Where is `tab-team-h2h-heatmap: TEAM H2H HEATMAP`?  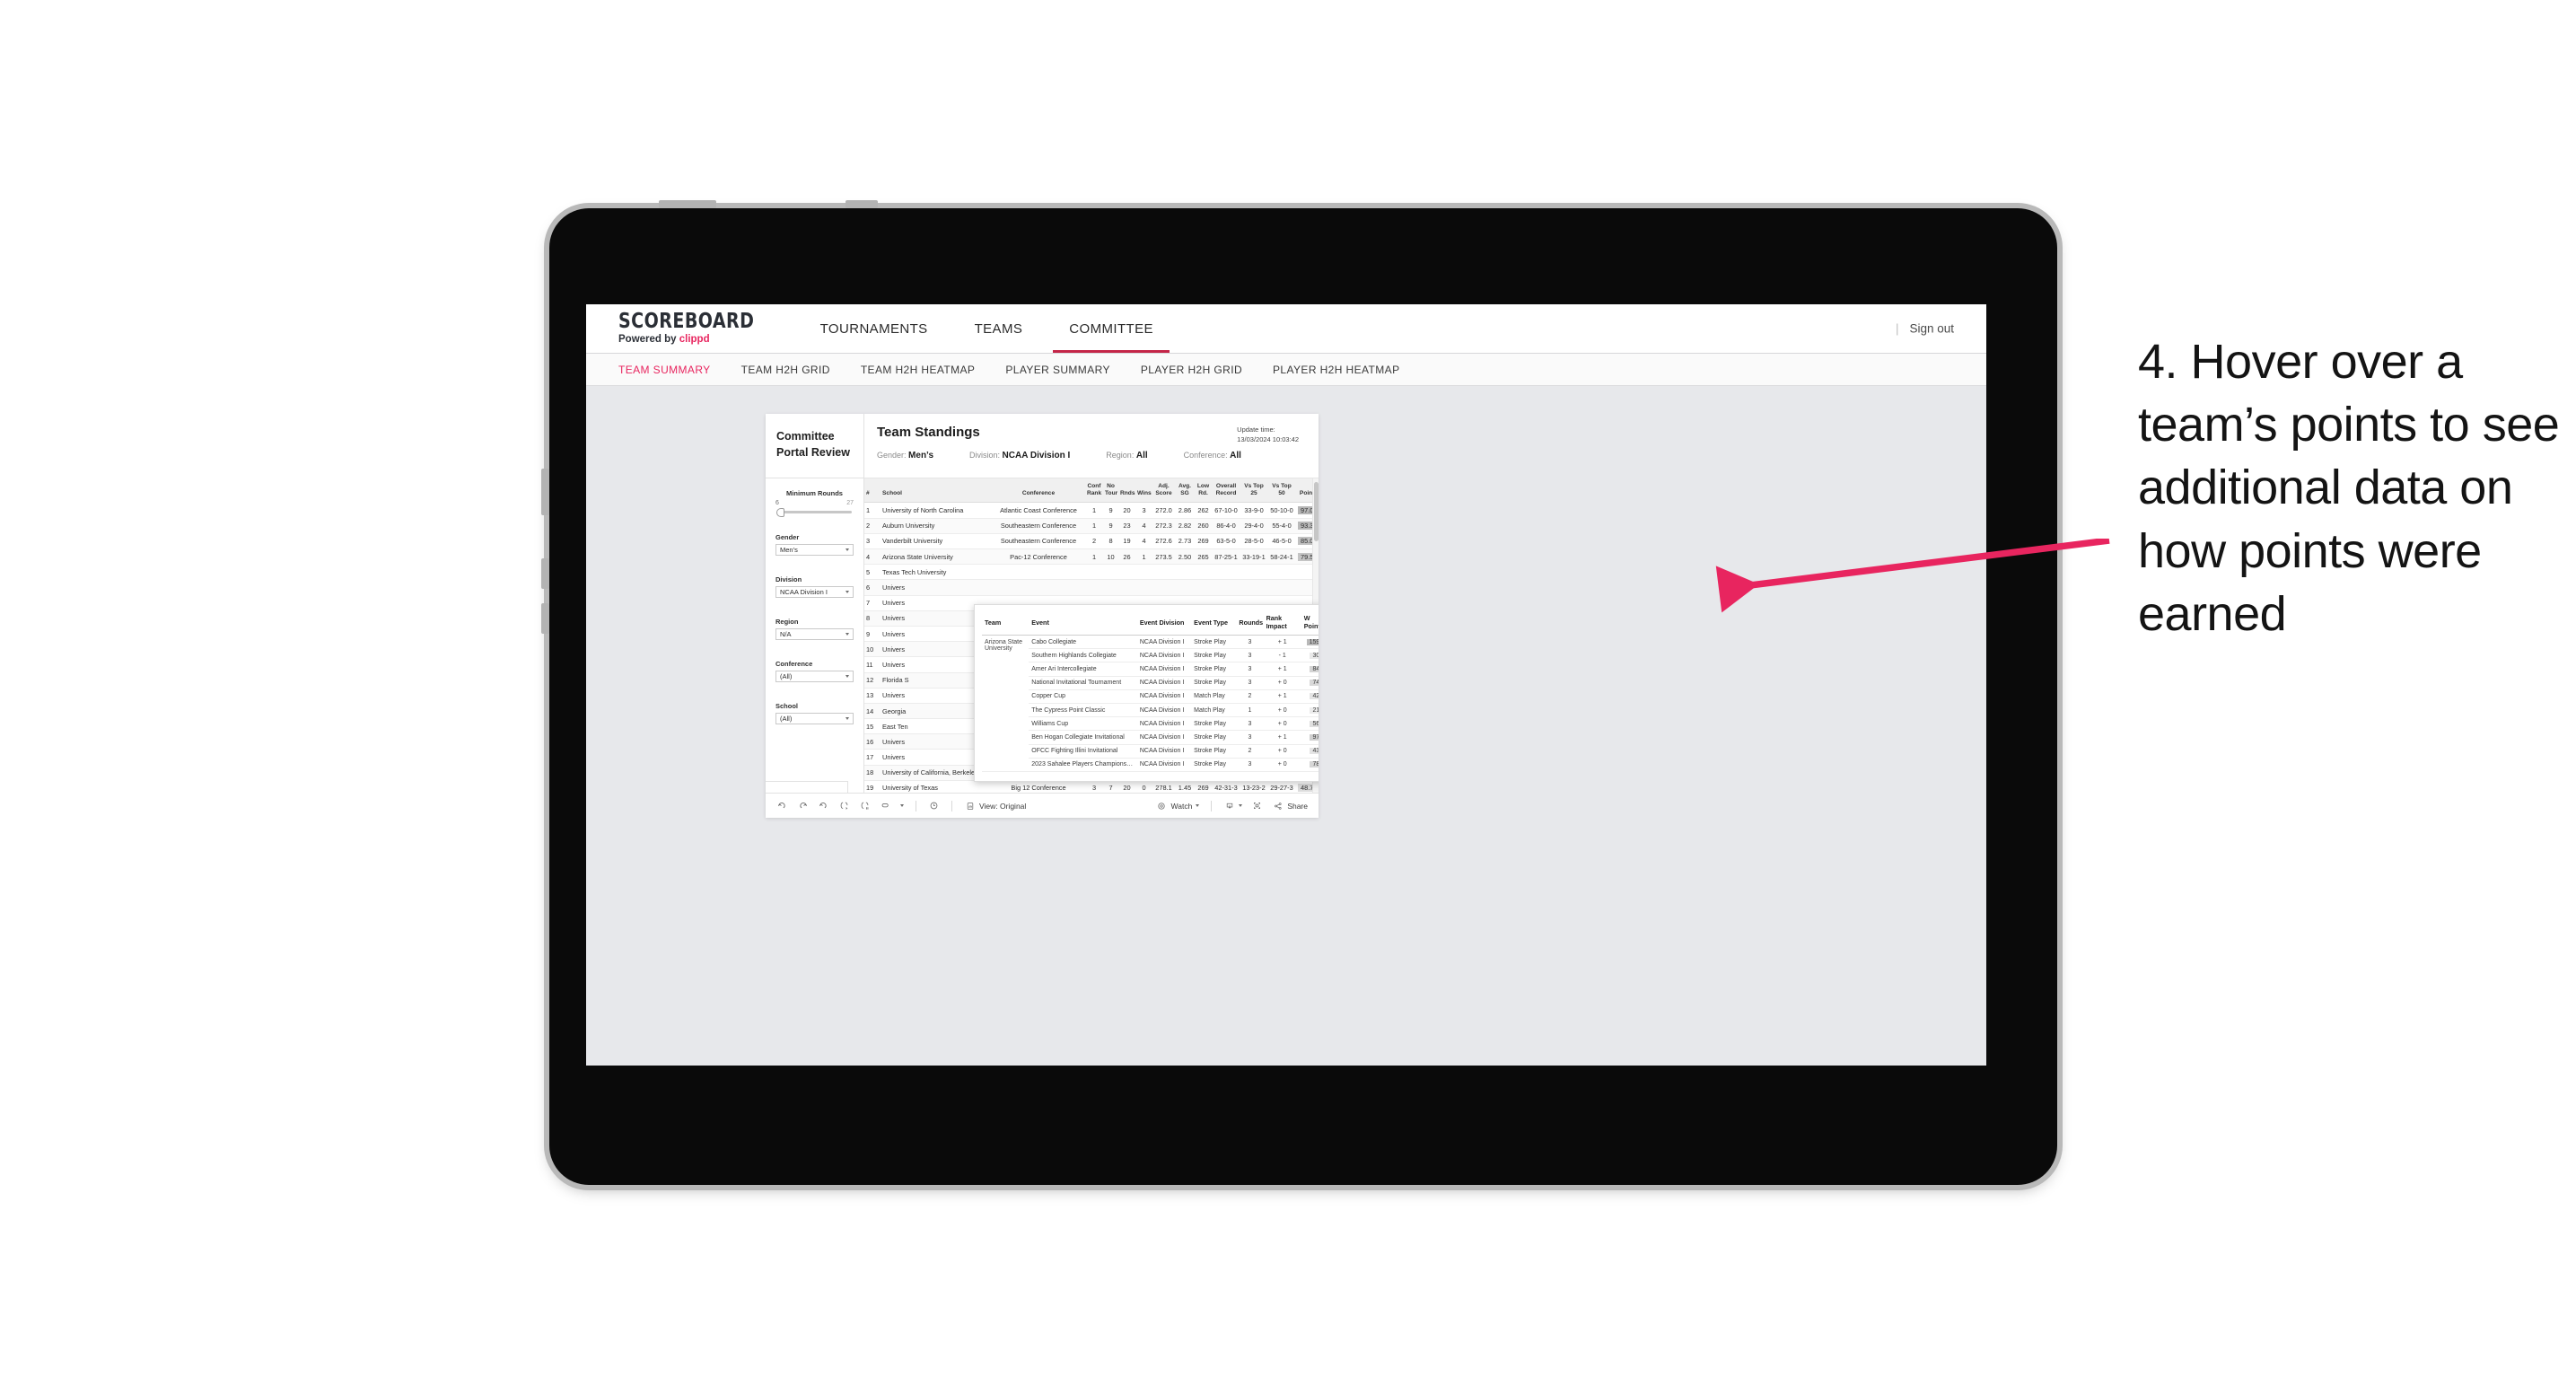 tab-team-h2h-heatmap: TEAM H2H HEATMAP is located at coordinates (918, 370).